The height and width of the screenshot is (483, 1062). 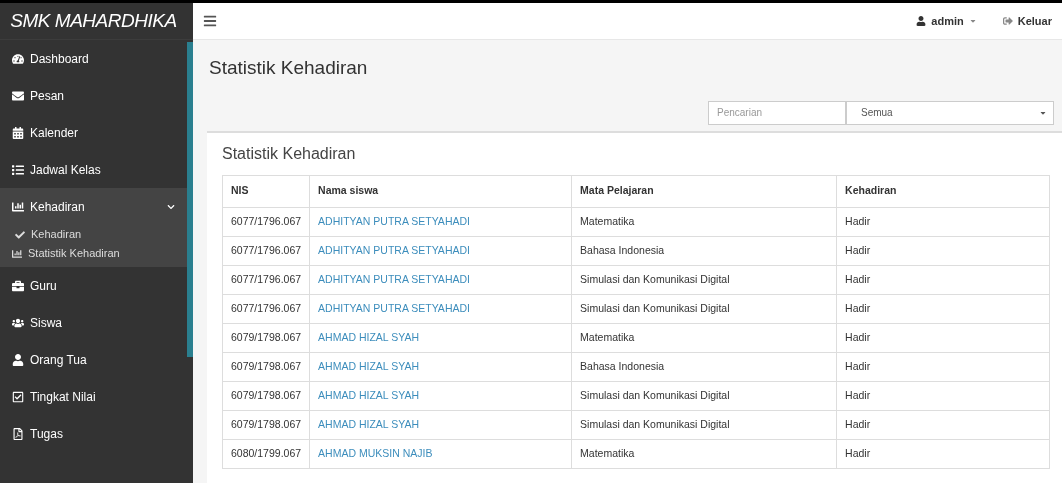 I want to click on envelope-icon, so click(x=18, y=95).